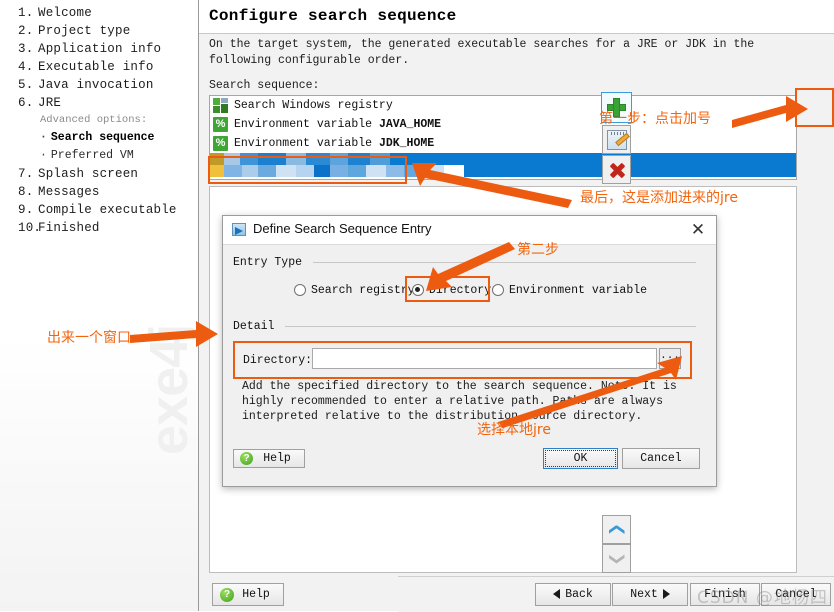  I want to click on step-label: Finished, so click(69, 228).